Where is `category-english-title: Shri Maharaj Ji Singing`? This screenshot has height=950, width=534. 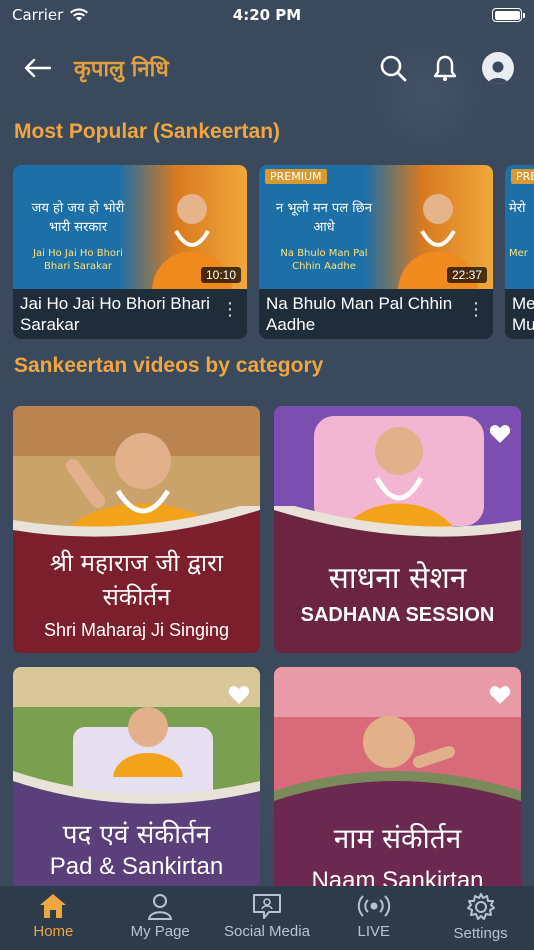 category-english-title: Shri Maharaj Ji Singing is located at coordinates (136, 630).